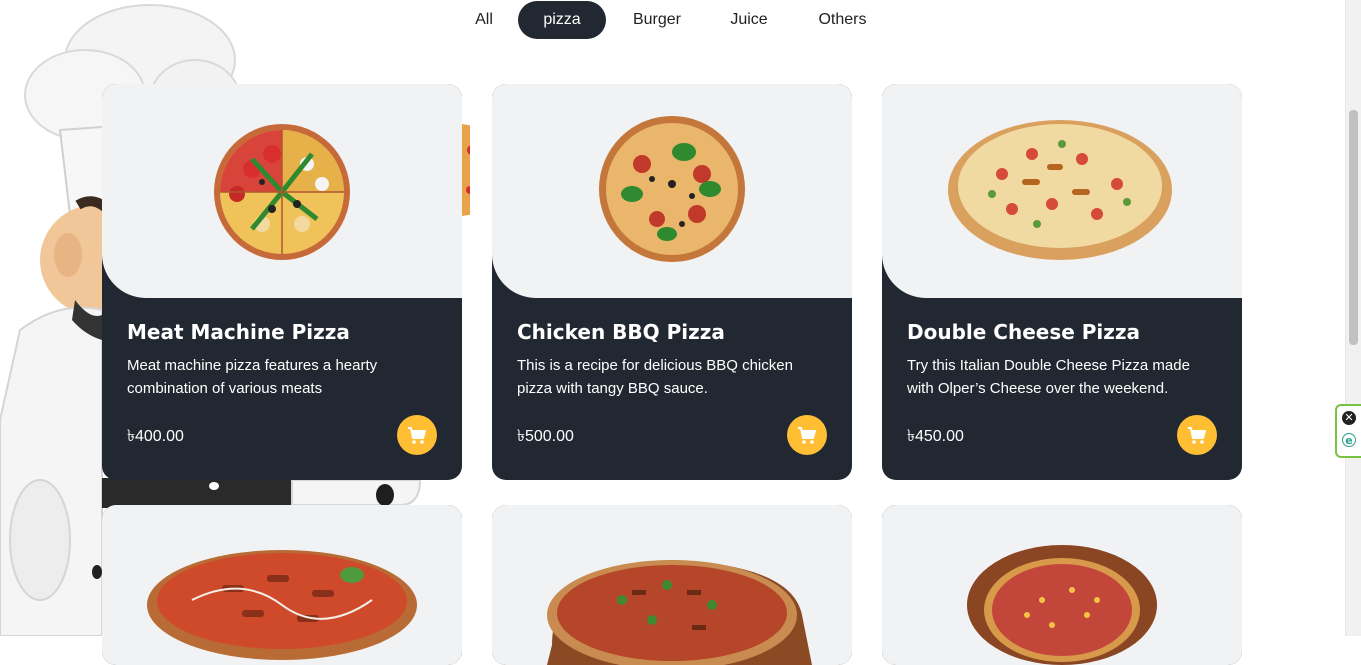 The image size is (1361, 665). What do you see at coordinates (1349, 440) in the screenshot?
I see `e-icon: e` at bounding box center [1349, 440].